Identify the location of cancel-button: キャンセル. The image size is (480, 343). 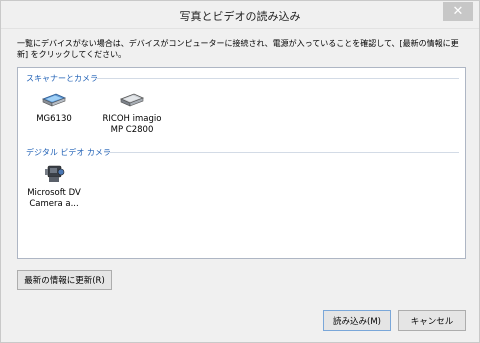
(432, 320).